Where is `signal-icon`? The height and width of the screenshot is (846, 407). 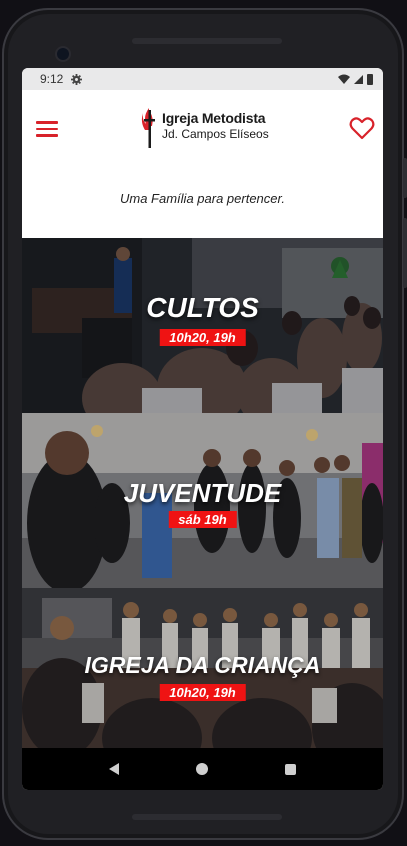 signal-icon is located at coordinates (358, 79).